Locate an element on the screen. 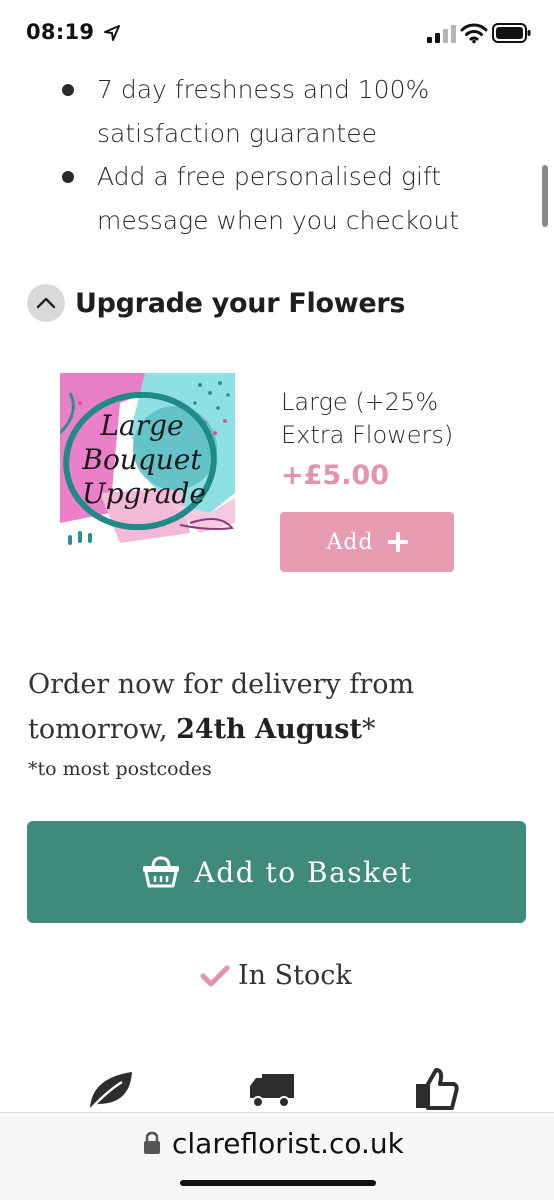 The height and width of the screenshot is (1200, 554). delivery-date: 24th August is located at coordinates (269, 729).